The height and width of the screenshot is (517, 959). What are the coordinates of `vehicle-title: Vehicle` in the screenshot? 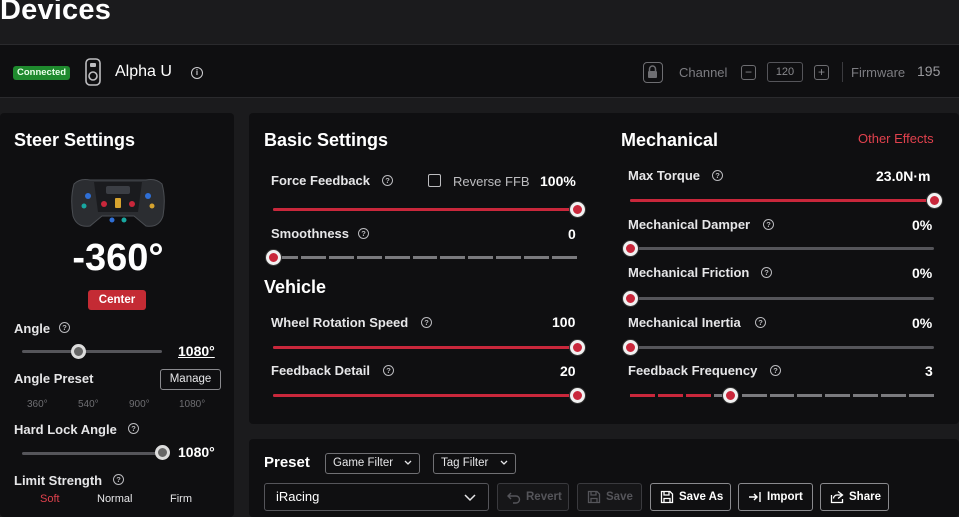 It's located at (295, 287).